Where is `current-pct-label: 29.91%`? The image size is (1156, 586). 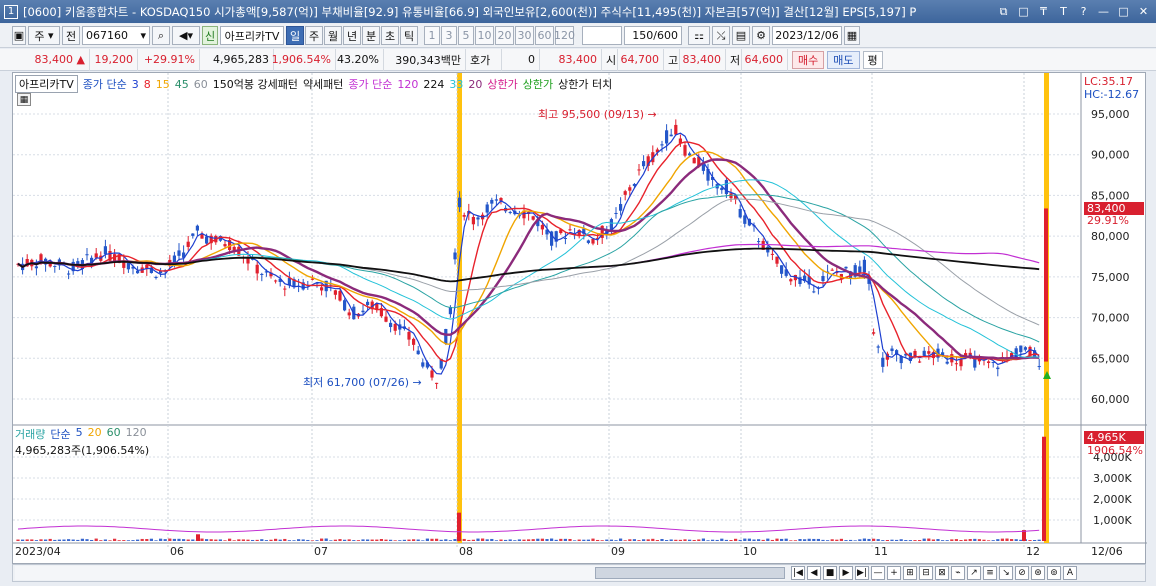 current-pct-label: 29.91% is located at coordinates (1108, 220).